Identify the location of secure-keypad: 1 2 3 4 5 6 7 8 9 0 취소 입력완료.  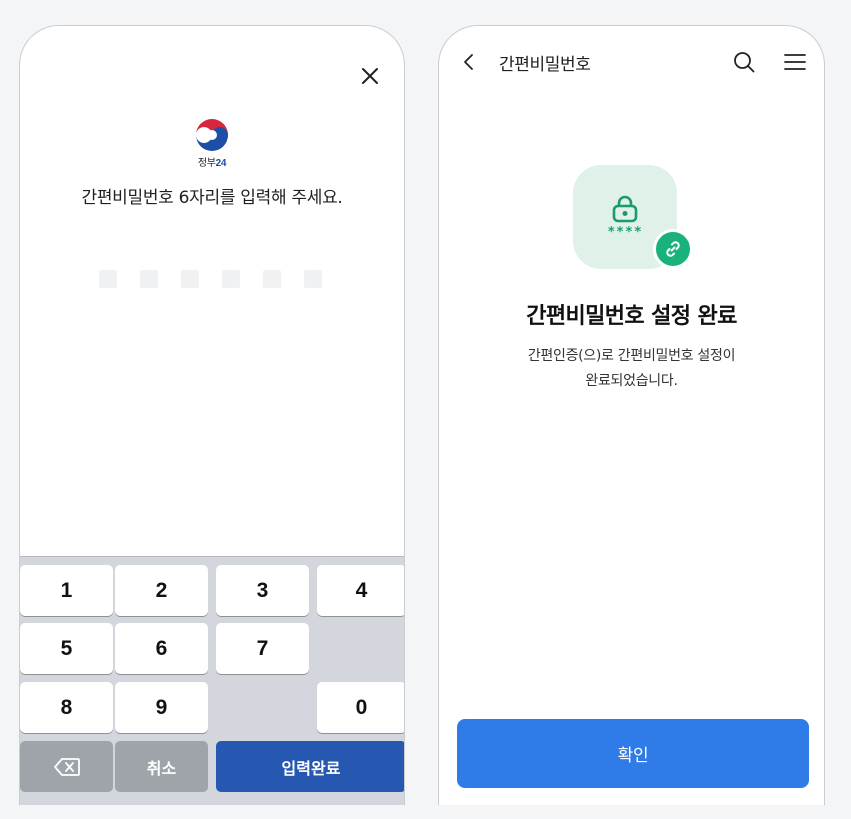
(212, 680).